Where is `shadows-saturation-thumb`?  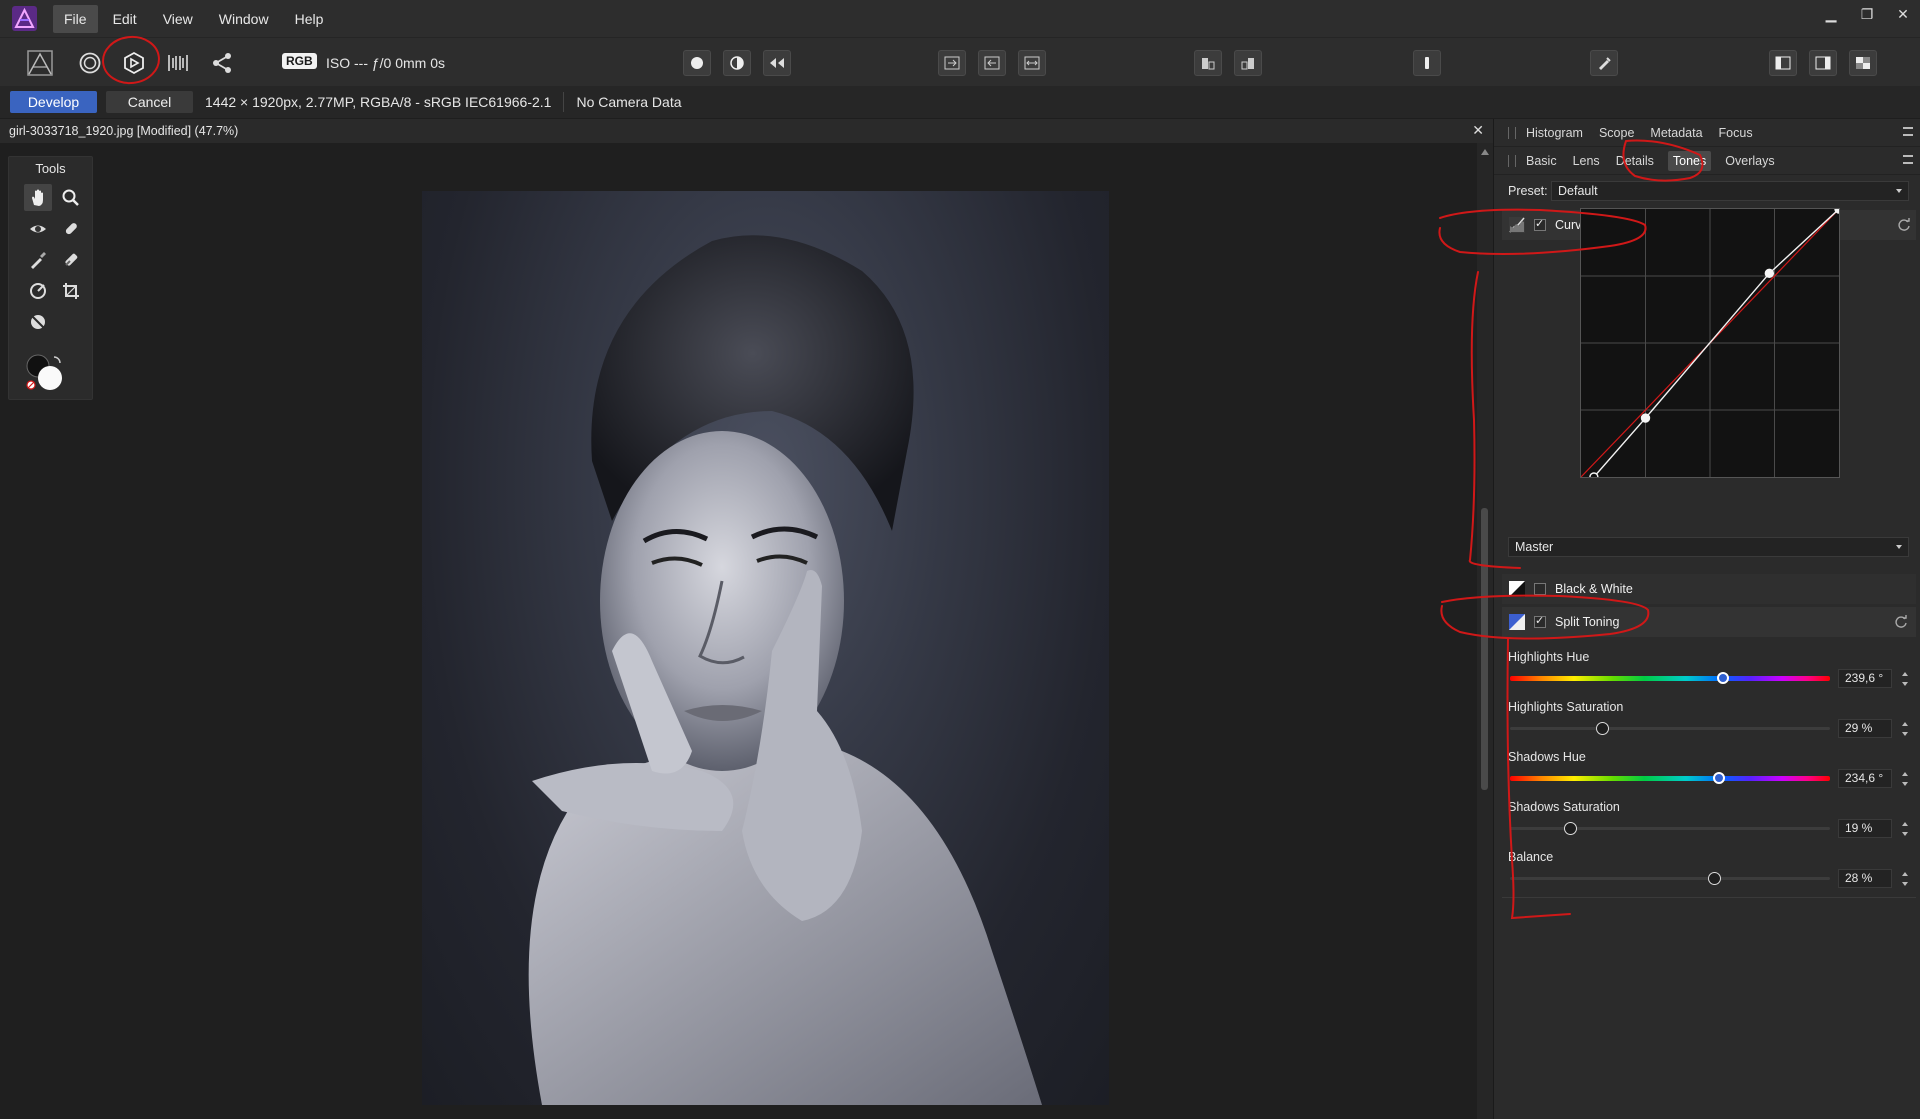 shadows-saturation-thumb is located at coordinates (1571, 828).